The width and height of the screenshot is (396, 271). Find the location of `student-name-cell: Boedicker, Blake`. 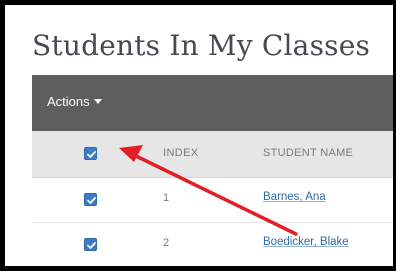

student-name-cell: Boedicker, Blake is located at coordinates (306, 242).